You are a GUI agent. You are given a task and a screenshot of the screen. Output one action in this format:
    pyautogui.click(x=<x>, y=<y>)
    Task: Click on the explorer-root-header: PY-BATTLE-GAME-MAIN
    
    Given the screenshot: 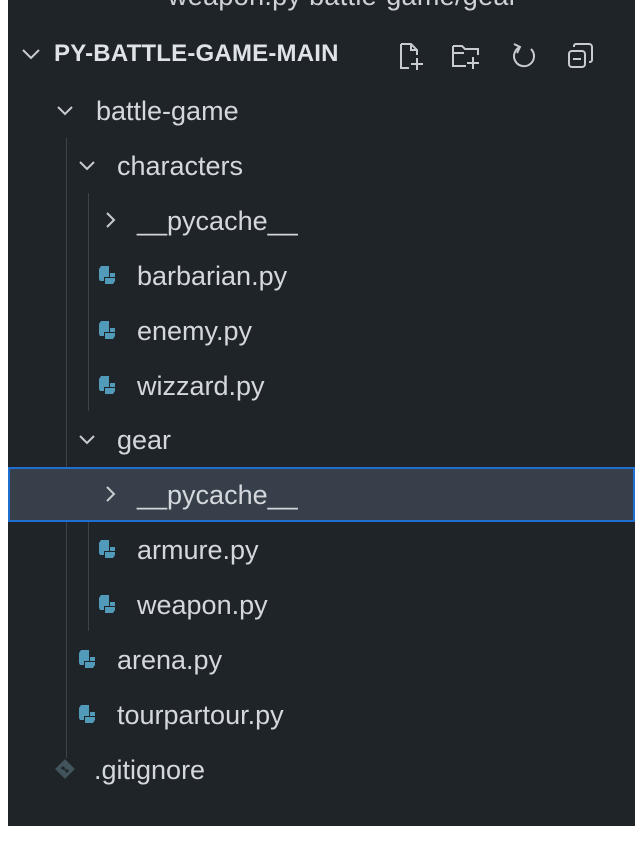 What is the action you would take?
    pyautogui.click(x=321, y=54)
    